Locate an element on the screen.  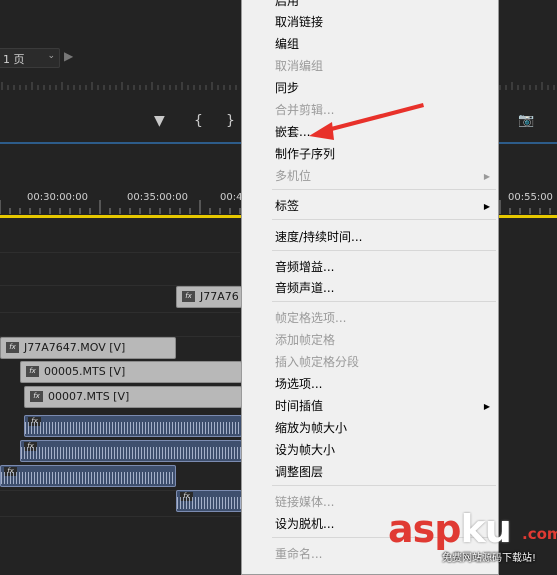
menu-item-group: 编组 is located at coordinates (287, 44).